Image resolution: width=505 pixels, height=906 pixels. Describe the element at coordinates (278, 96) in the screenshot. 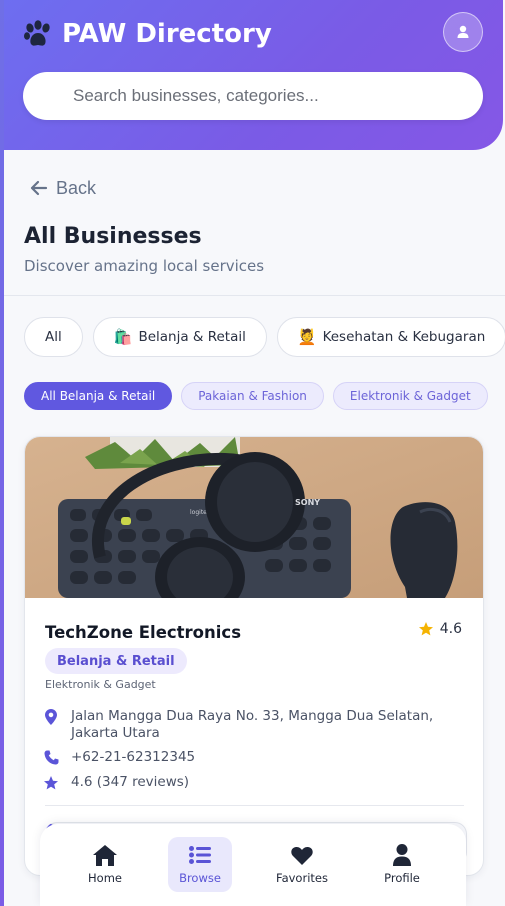

I see `search-input` at that location.